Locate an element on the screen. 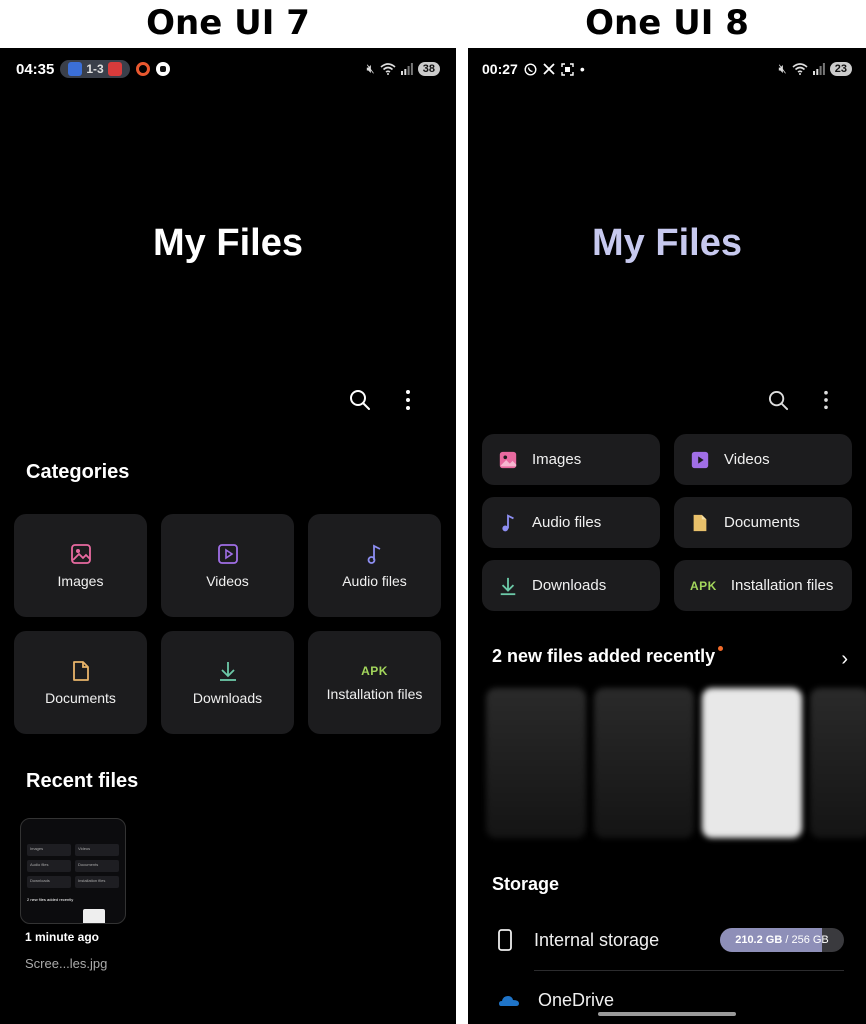  whatsapp-icon is located at coordinates (530, 69).